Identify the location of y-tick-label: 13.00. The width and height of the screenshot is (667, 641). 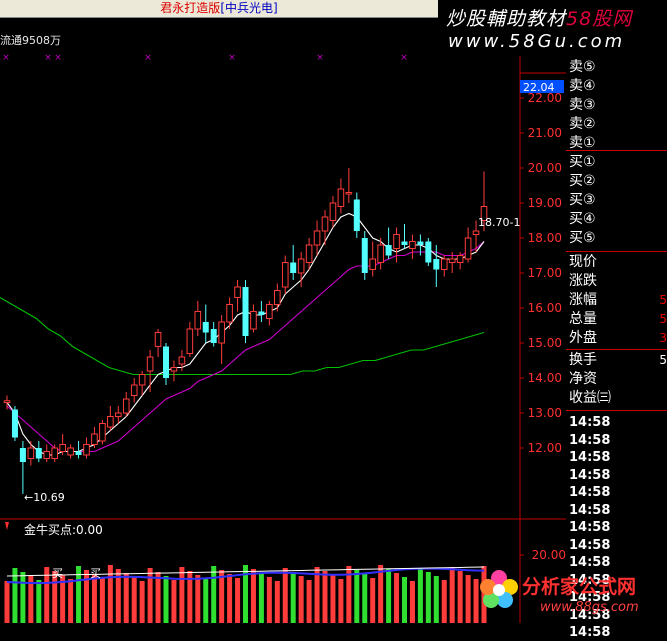
(545, 413).